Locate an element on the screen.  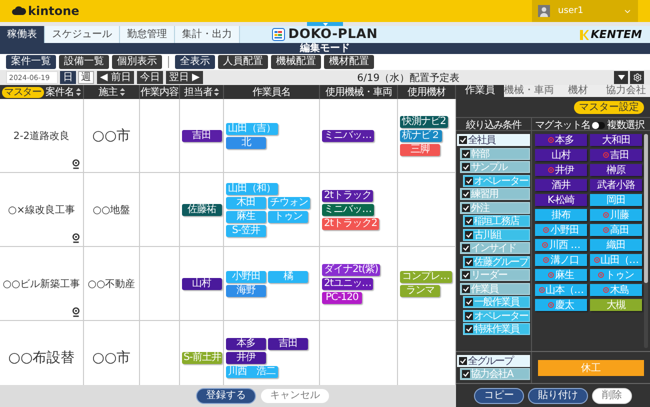
magnet-chip: PC-120 is located at coordinates (342, 298).